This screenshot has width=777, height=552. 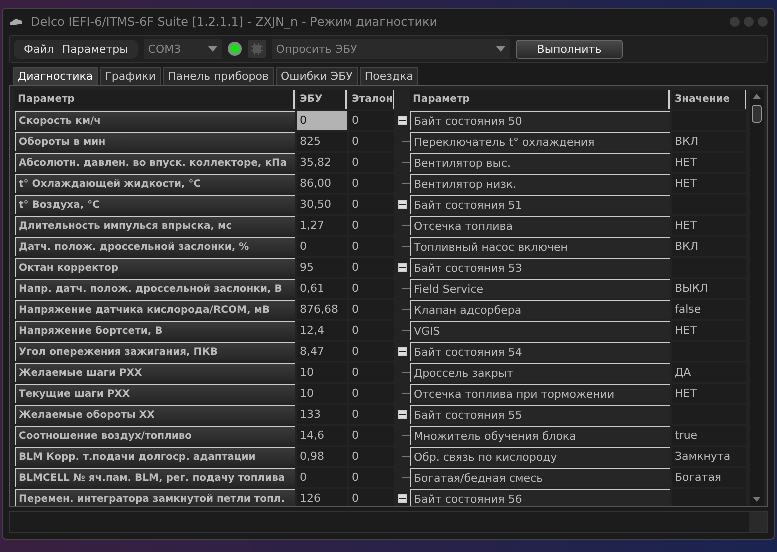 What do you see at coordinates (155, 372) in the screenshot?
I see `parameter-cell: Желаемые шаги РХХ` at bounding box center [155, 372].